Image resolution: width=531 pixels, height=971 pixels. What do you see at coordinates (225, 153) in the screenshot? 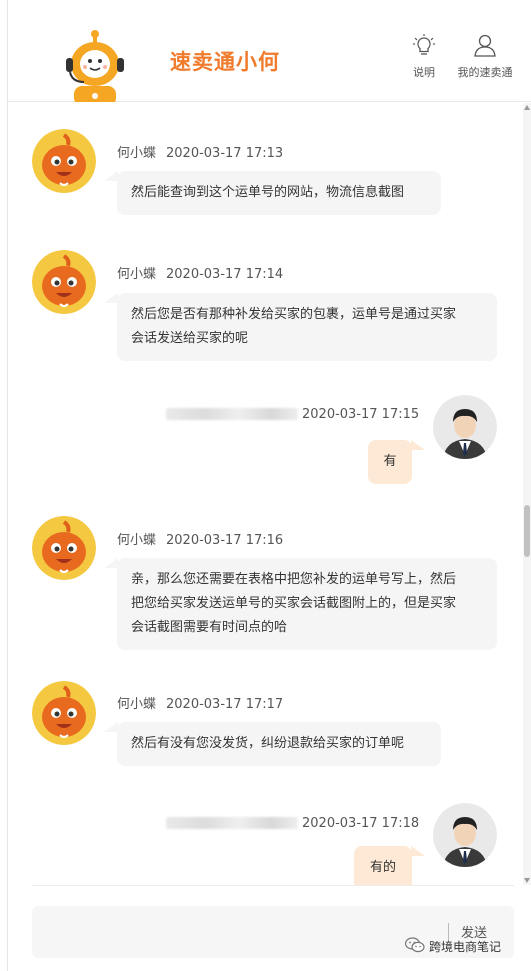
I see `timestamp: 2020-03-17 17:13` at bounding box center [225, 153].